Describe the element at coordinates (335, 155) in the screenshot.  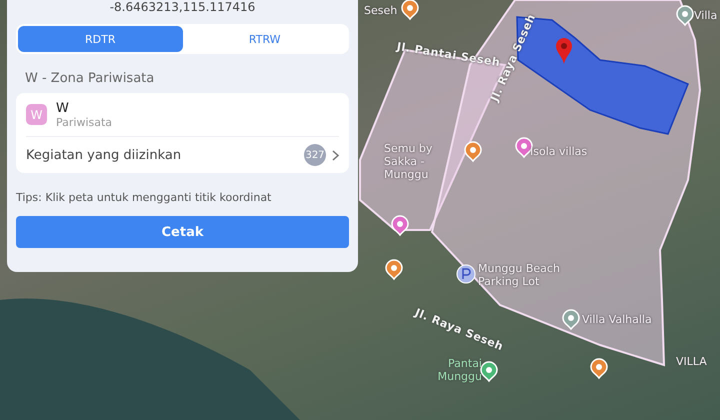
I see `chevron-right-icon` at that location.